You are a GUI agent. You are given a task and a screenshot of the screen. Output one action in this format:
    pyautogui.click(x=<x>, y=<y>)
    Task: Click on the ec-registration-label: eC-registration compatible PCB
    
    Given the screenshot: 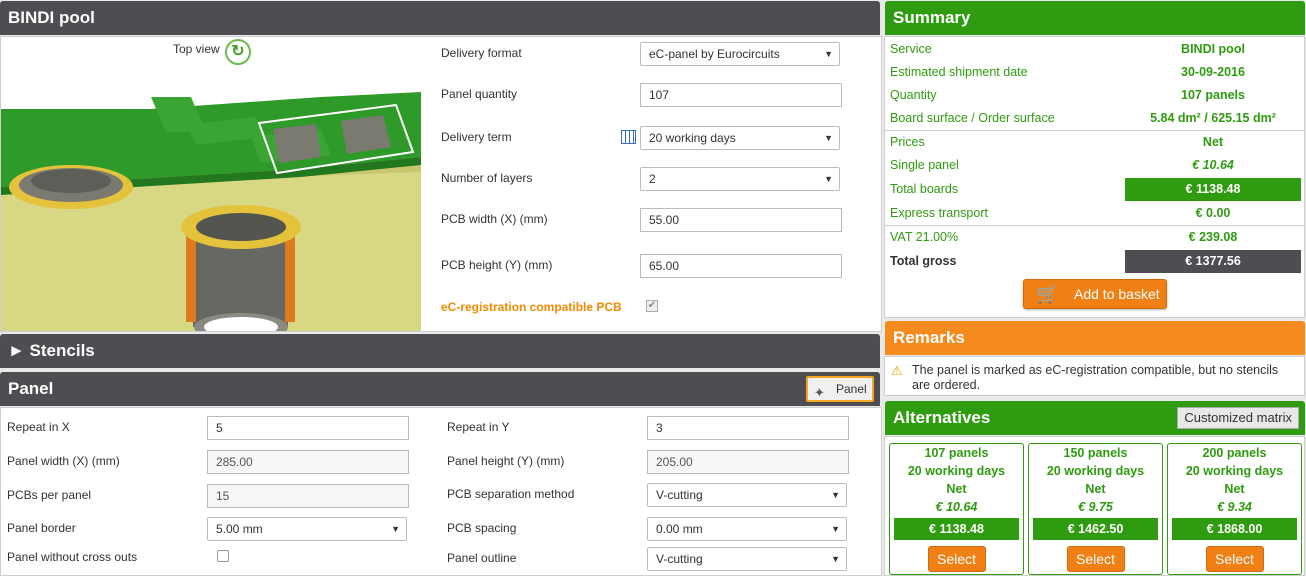 What is the action you would take?
    pyautogui.click(x=531, y=307)
    